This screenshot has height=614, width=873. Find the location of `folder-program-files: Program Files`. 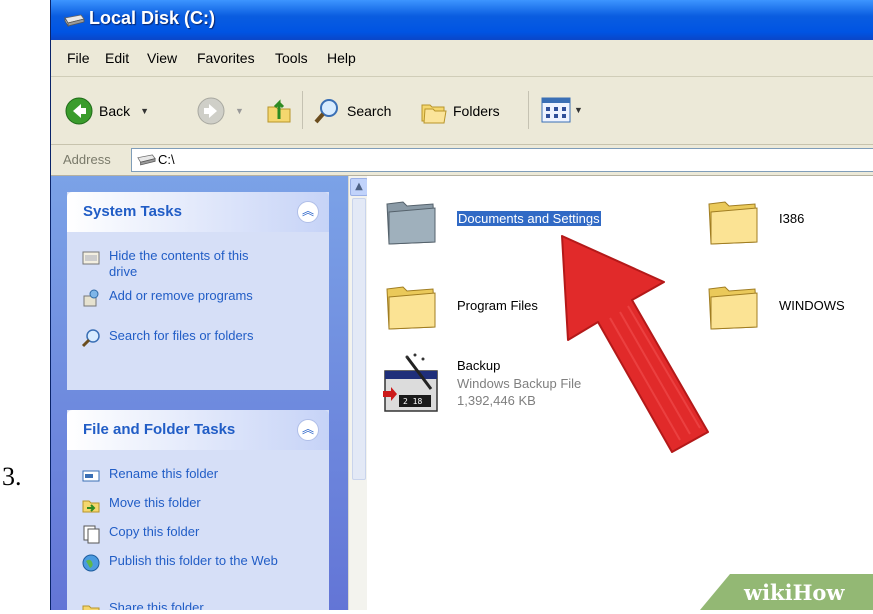

folder-program-files: Program Files is located at coordinates (513, 307).